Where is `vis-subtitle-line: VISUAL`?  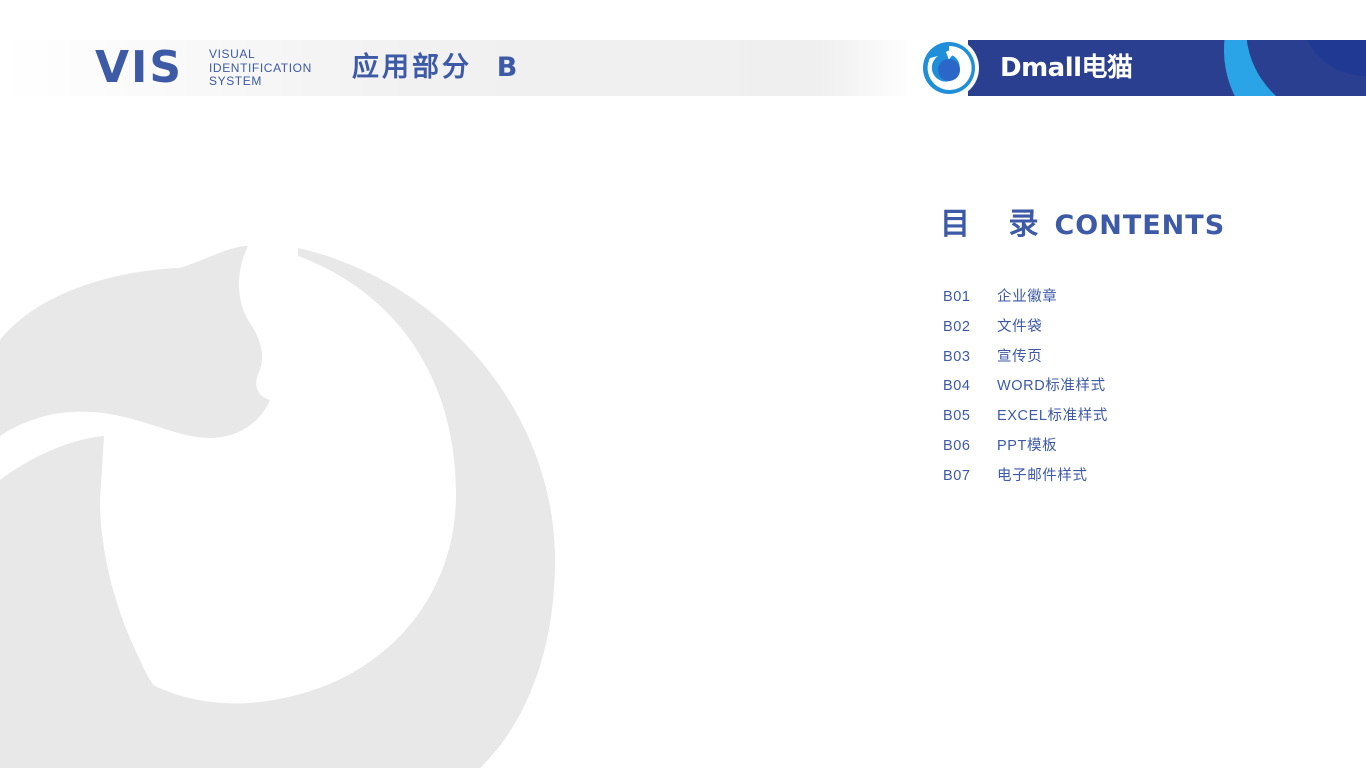 vis-subtitle-line: VISUAL is located at coordinates (232, 54).